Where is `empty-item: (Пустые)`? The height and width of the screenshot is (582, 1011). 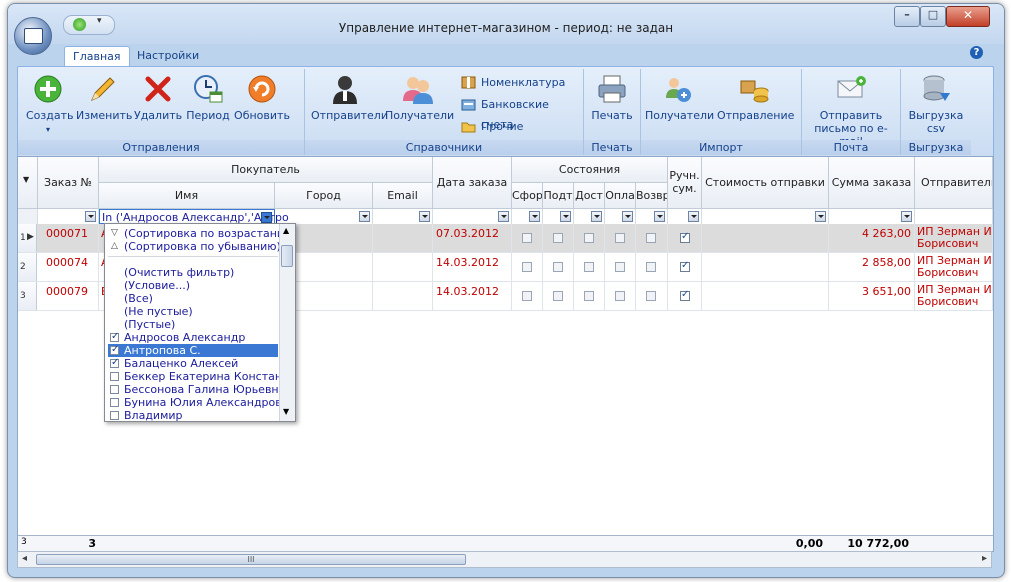 empty-item: (Пустые) is located at coordinates (193, 324).